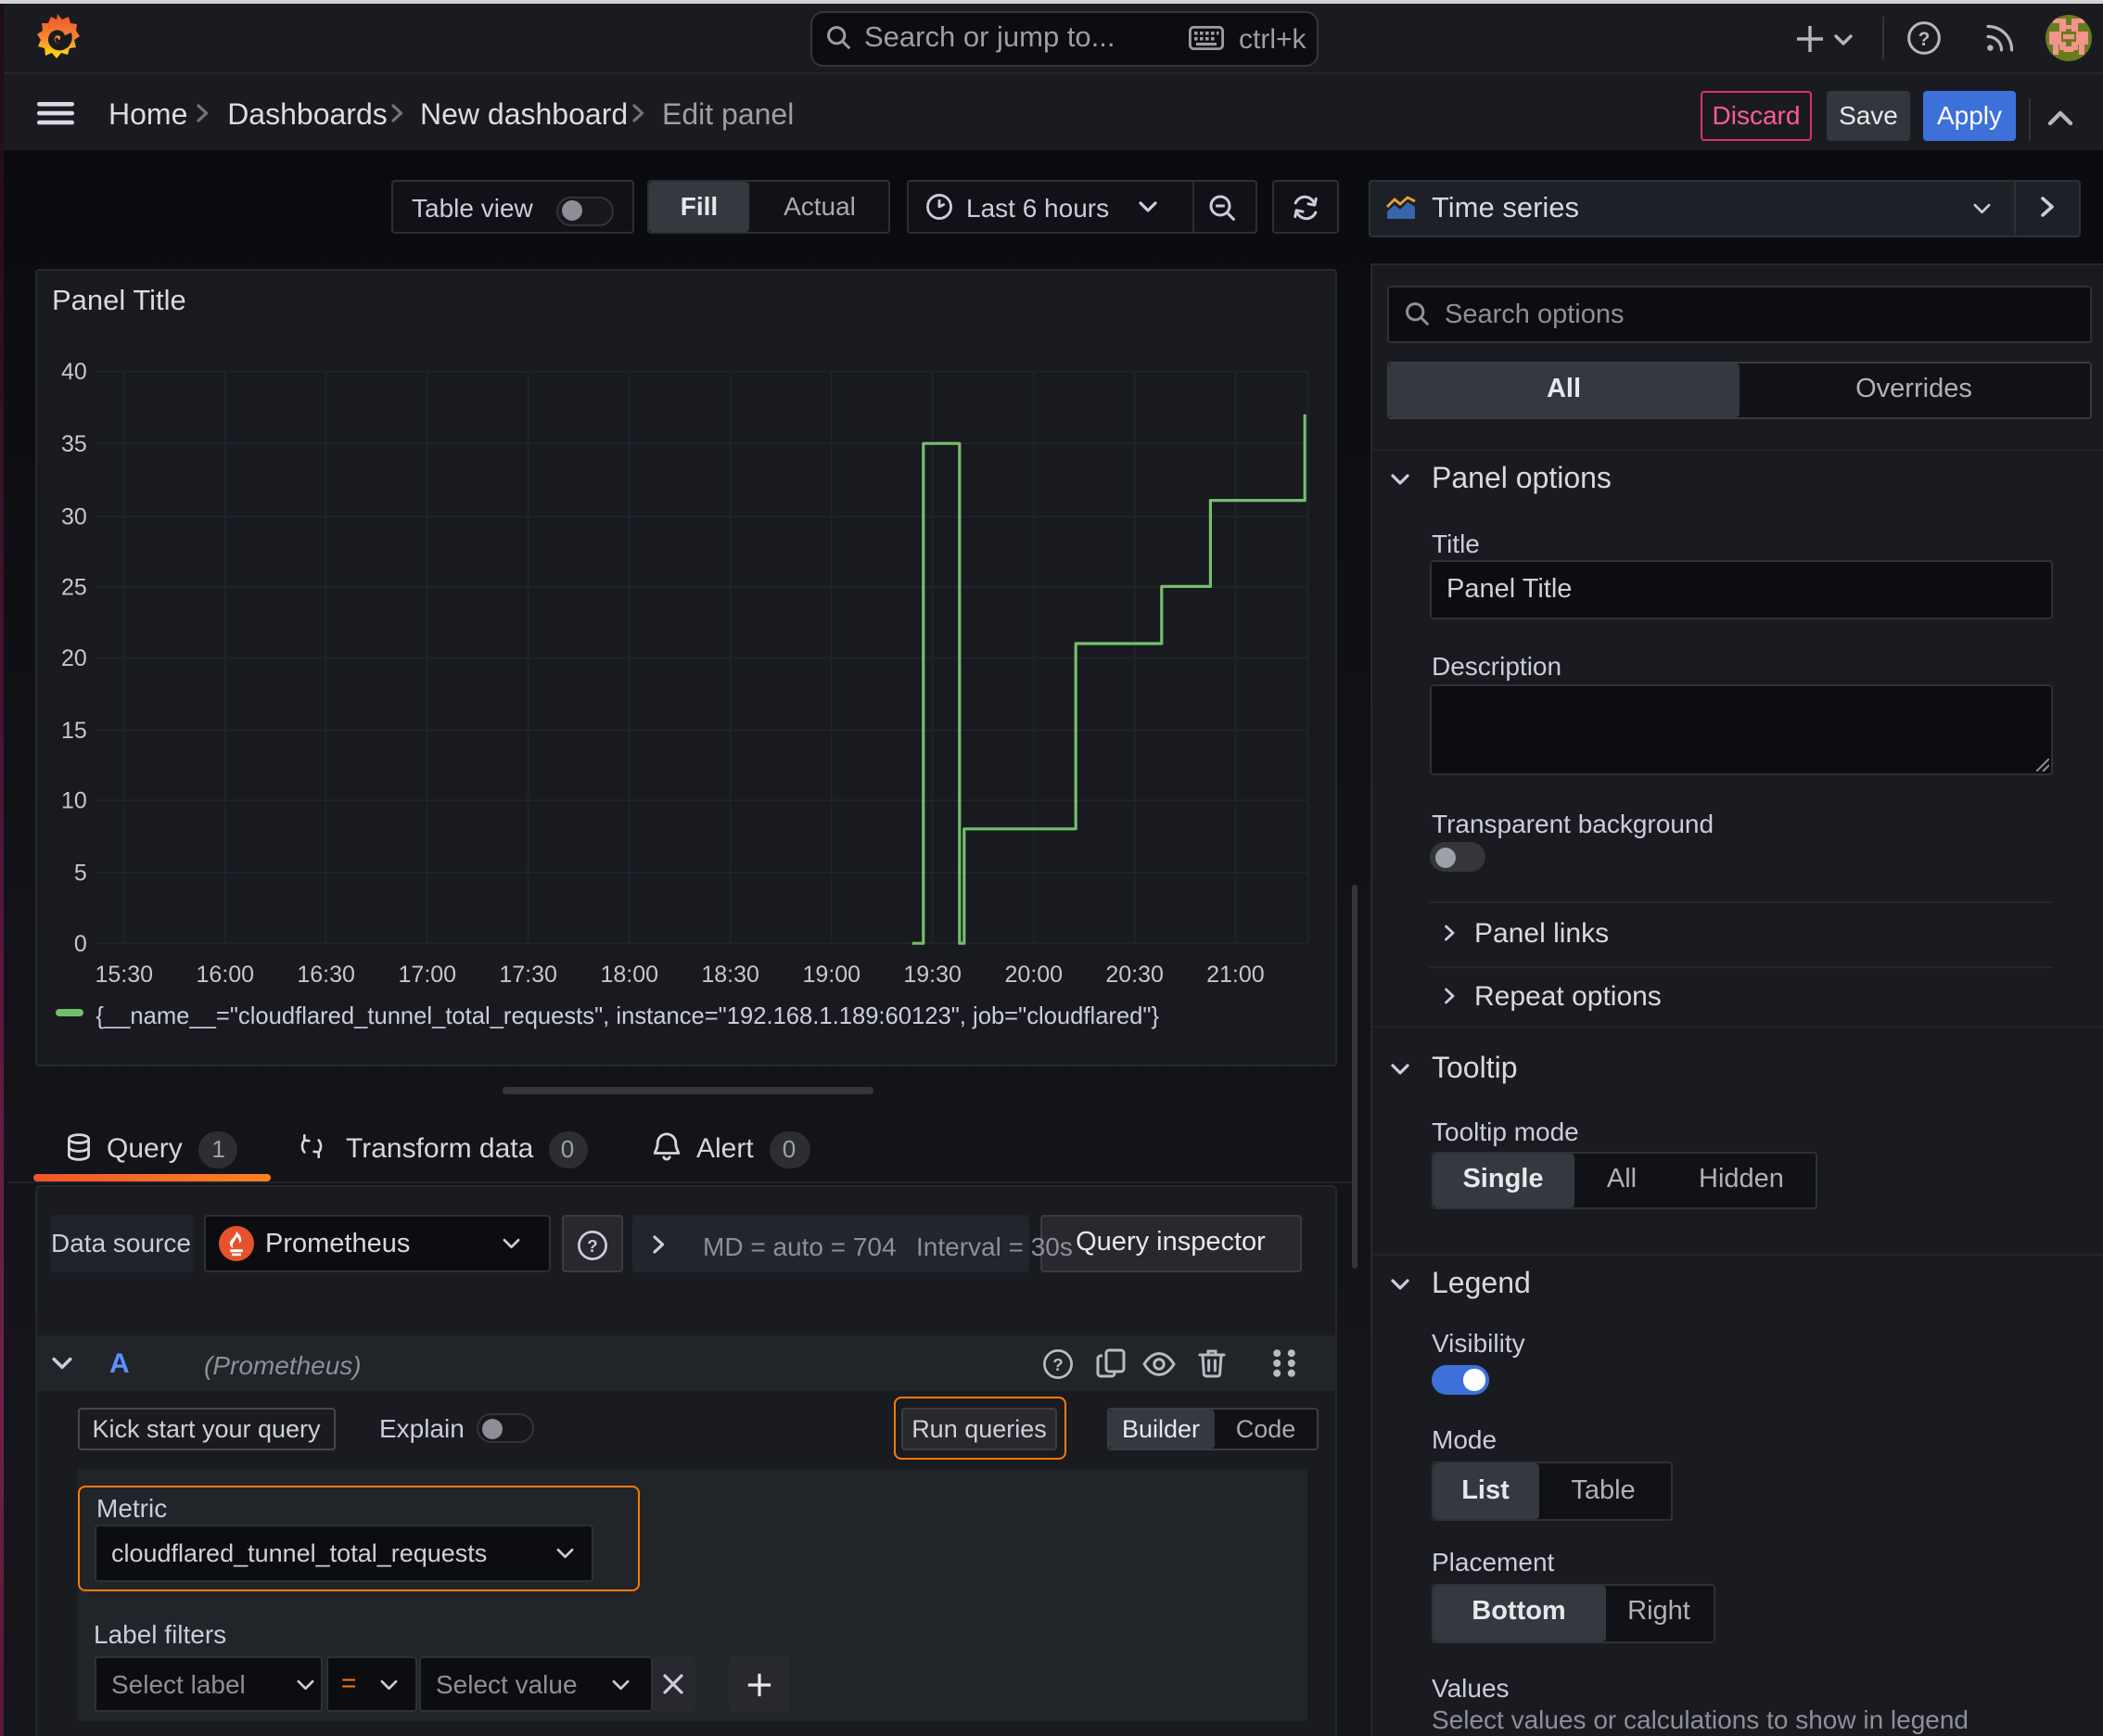 This screenshot has height=1736, width=2103. Describe the element at coordinates (79, 944) in the screenshot. I see `svg-text: 0` at that location.